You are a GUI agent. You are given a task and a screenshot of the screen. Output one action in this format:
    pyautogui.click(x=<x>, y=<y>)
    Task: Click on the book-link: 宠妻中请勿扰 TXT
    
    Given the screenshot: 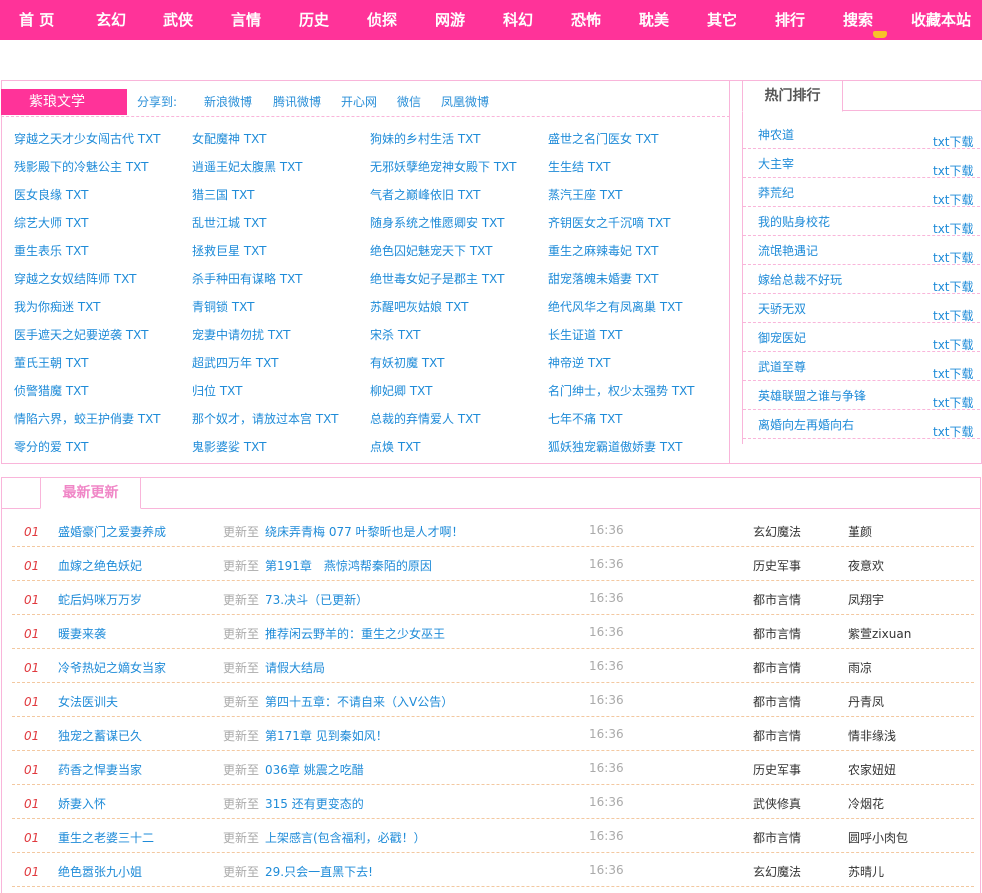 What is the action you would take?
    pyautogui.click(x=241, y=334)
    